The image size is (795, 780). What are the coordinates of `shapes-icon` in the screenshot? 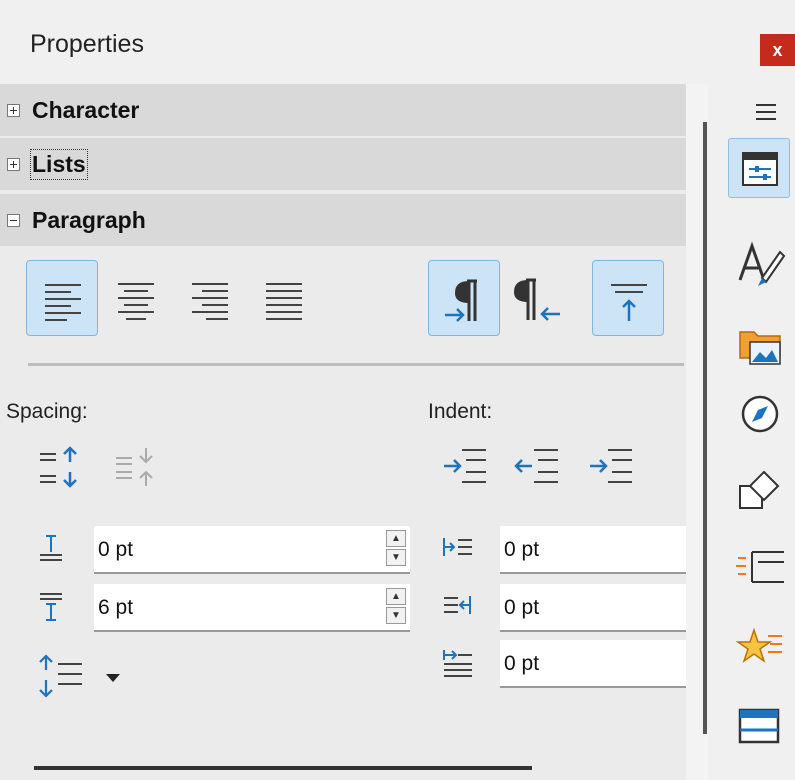 It's located at (759, 489).